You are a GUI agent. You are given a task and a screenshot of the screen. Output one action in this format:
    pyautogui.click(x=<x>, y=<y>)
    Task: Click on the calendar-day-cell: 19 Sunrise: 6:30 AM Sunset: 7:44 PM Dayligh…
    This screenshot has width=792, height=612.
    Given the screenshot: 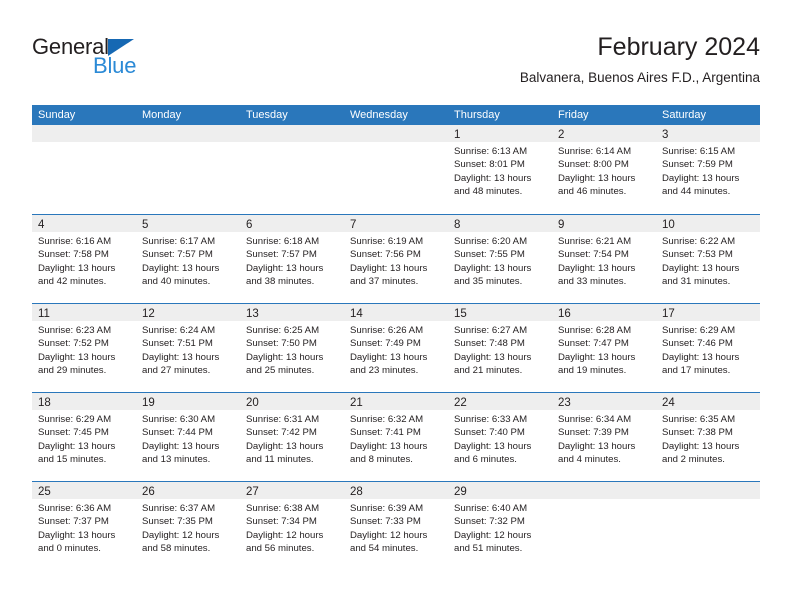 What is the action you would take?
    pyautogui.click(x=188, y=437)
    